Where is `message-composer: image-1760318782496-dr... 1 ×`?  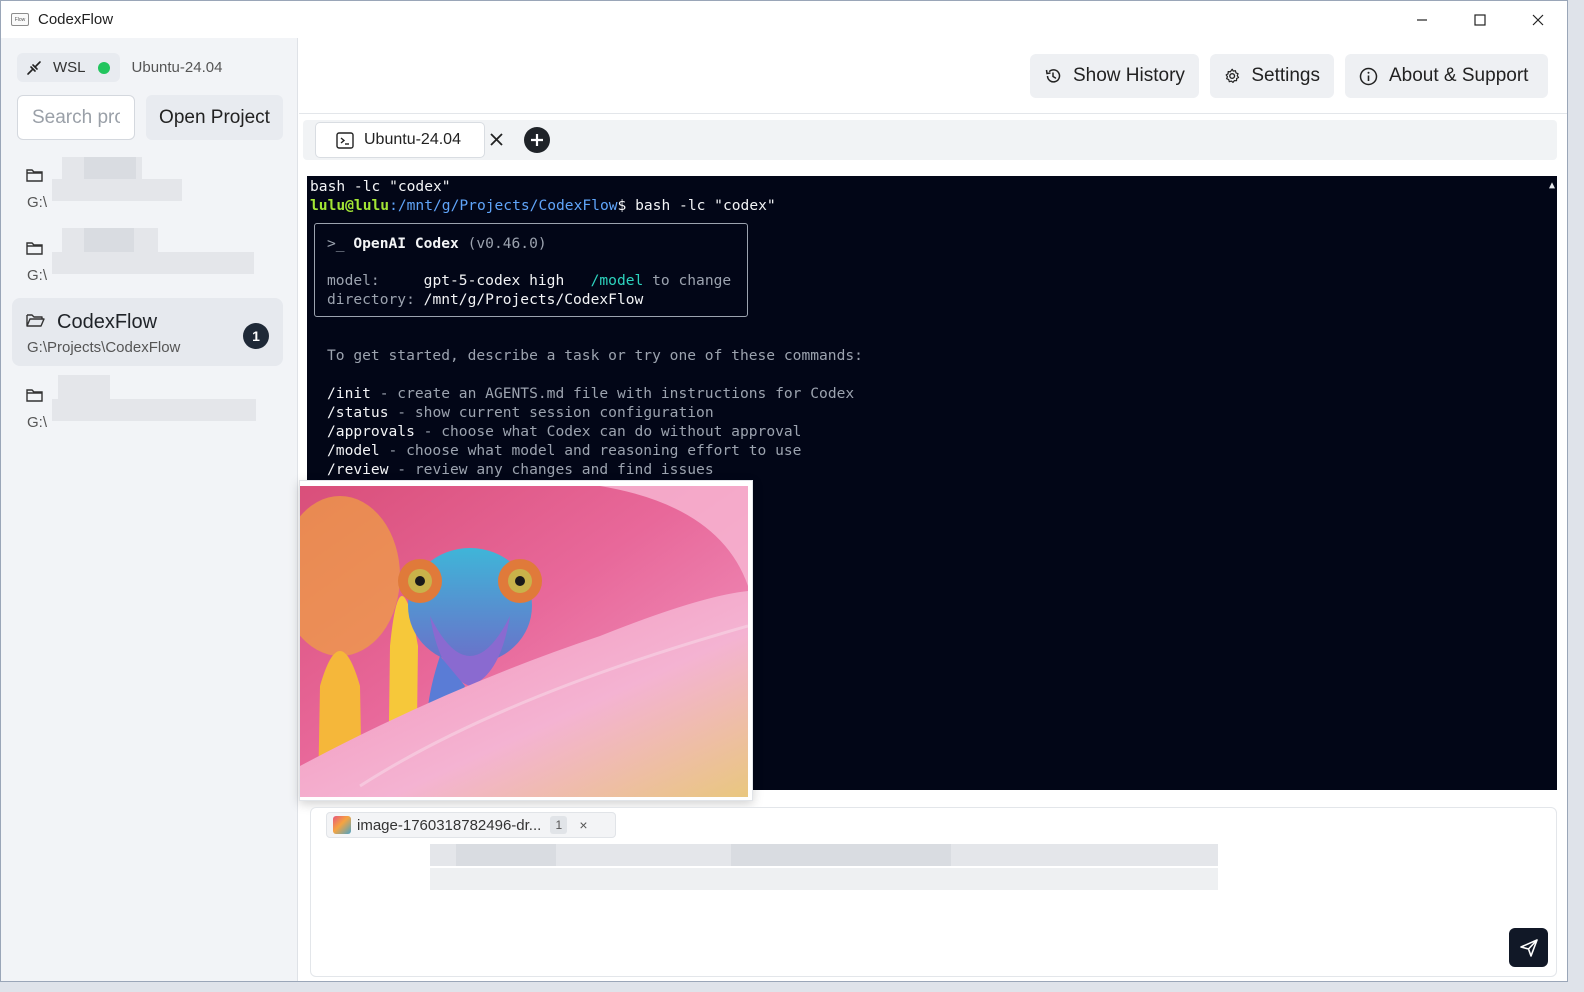 message-composer: image-1760318782496-dr... 1 × is located at coordinates (933, 892).